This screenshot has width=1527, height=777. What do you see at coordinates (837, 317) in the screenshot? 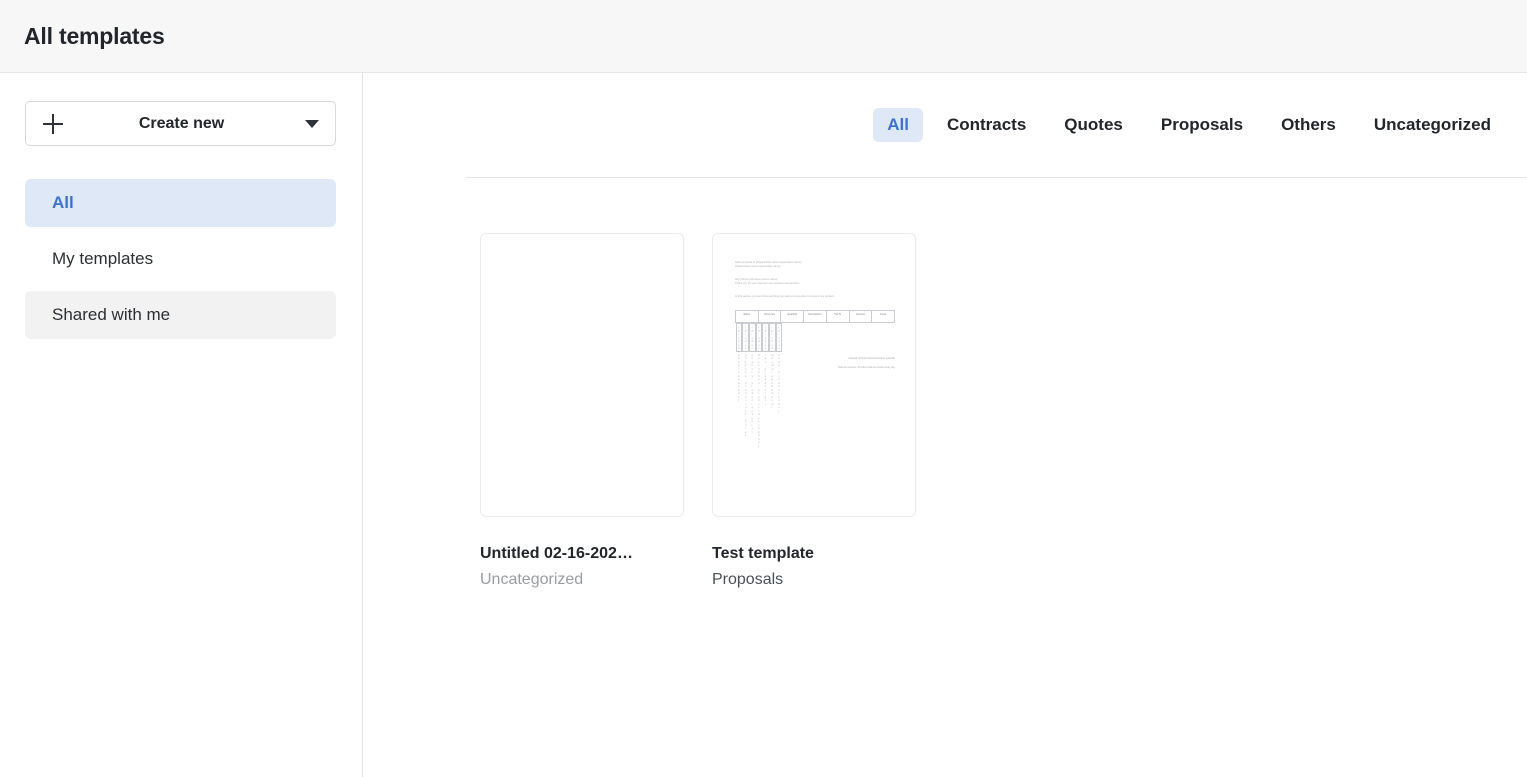
I see `preview-table-header-cell: Tax %` at bounding box center [837, 317].